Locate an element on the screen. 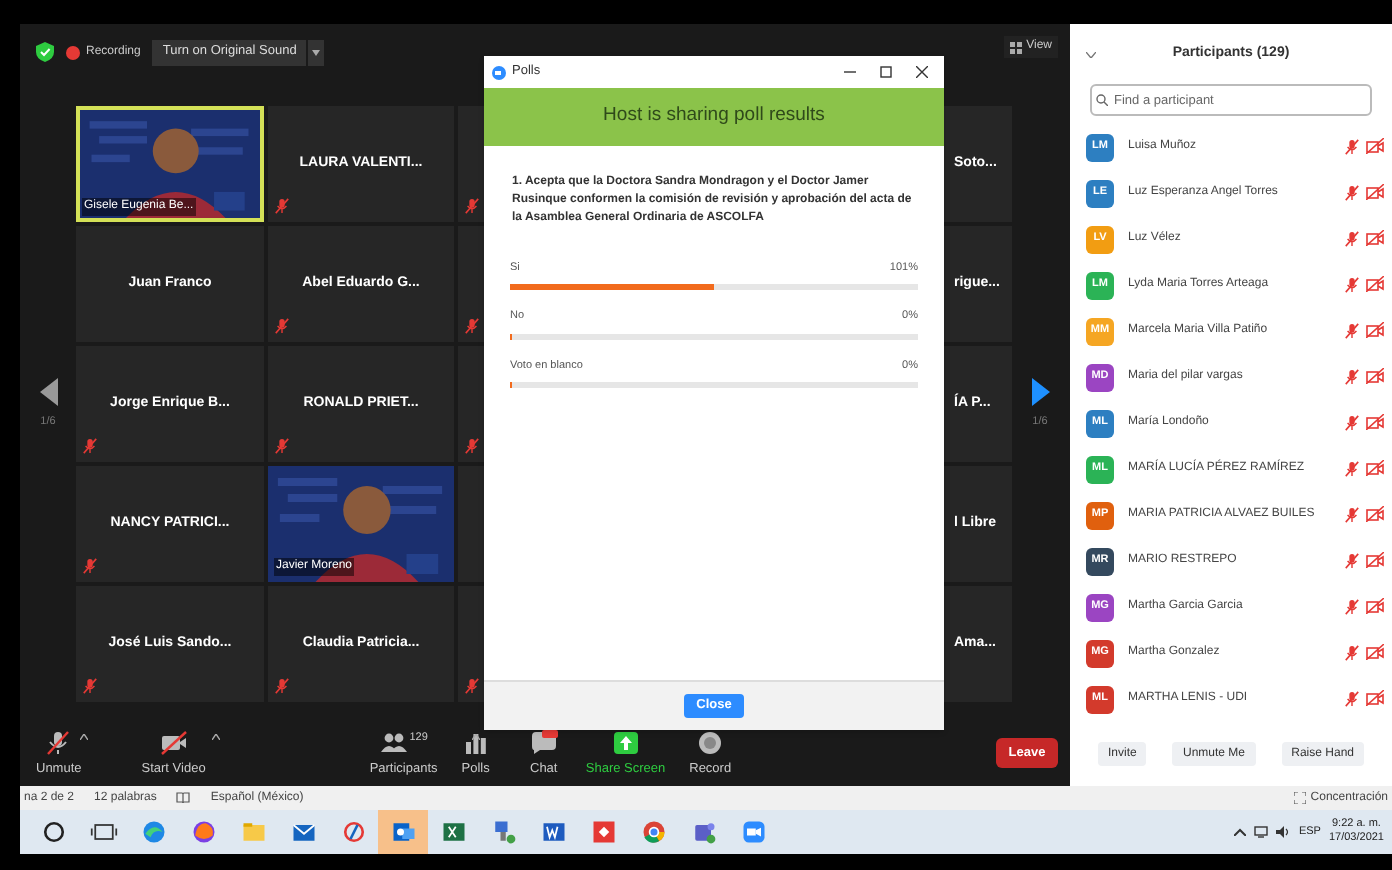 This screenshot has height=870, width=1392. poll-banner: Host is sharing poll results is located at coordinates (714, 117).